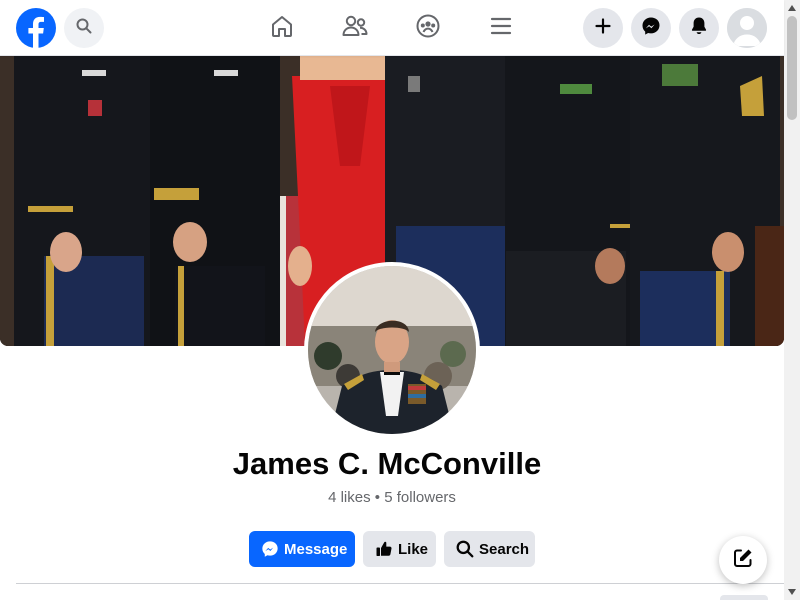 This screenshot has width=800, height=600. I want to click on account-avatar, so click(747, 28).